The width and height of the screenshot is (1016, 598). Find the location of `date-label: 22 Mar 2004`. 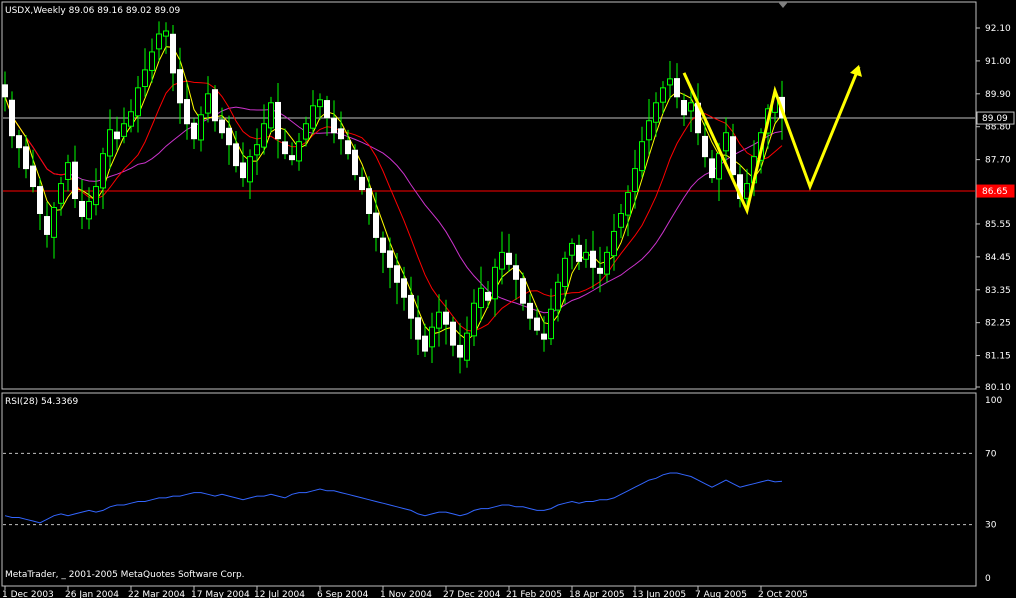

date-label: 22 Mar 2004 is located at coordinates (156, 594).